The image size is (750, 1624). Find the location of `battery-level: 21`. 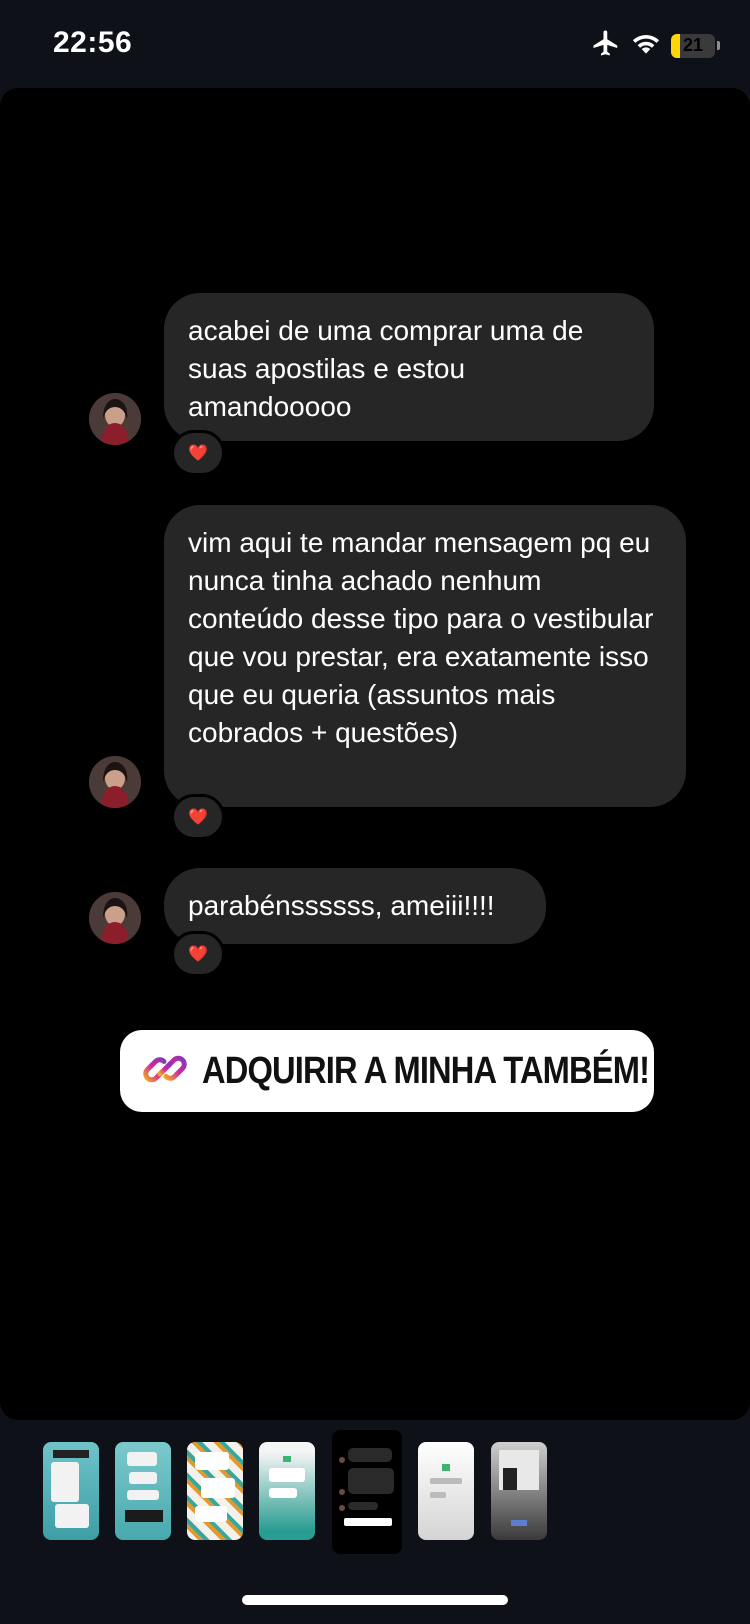

battery-level: 21 is located at coordinates (693, 45).